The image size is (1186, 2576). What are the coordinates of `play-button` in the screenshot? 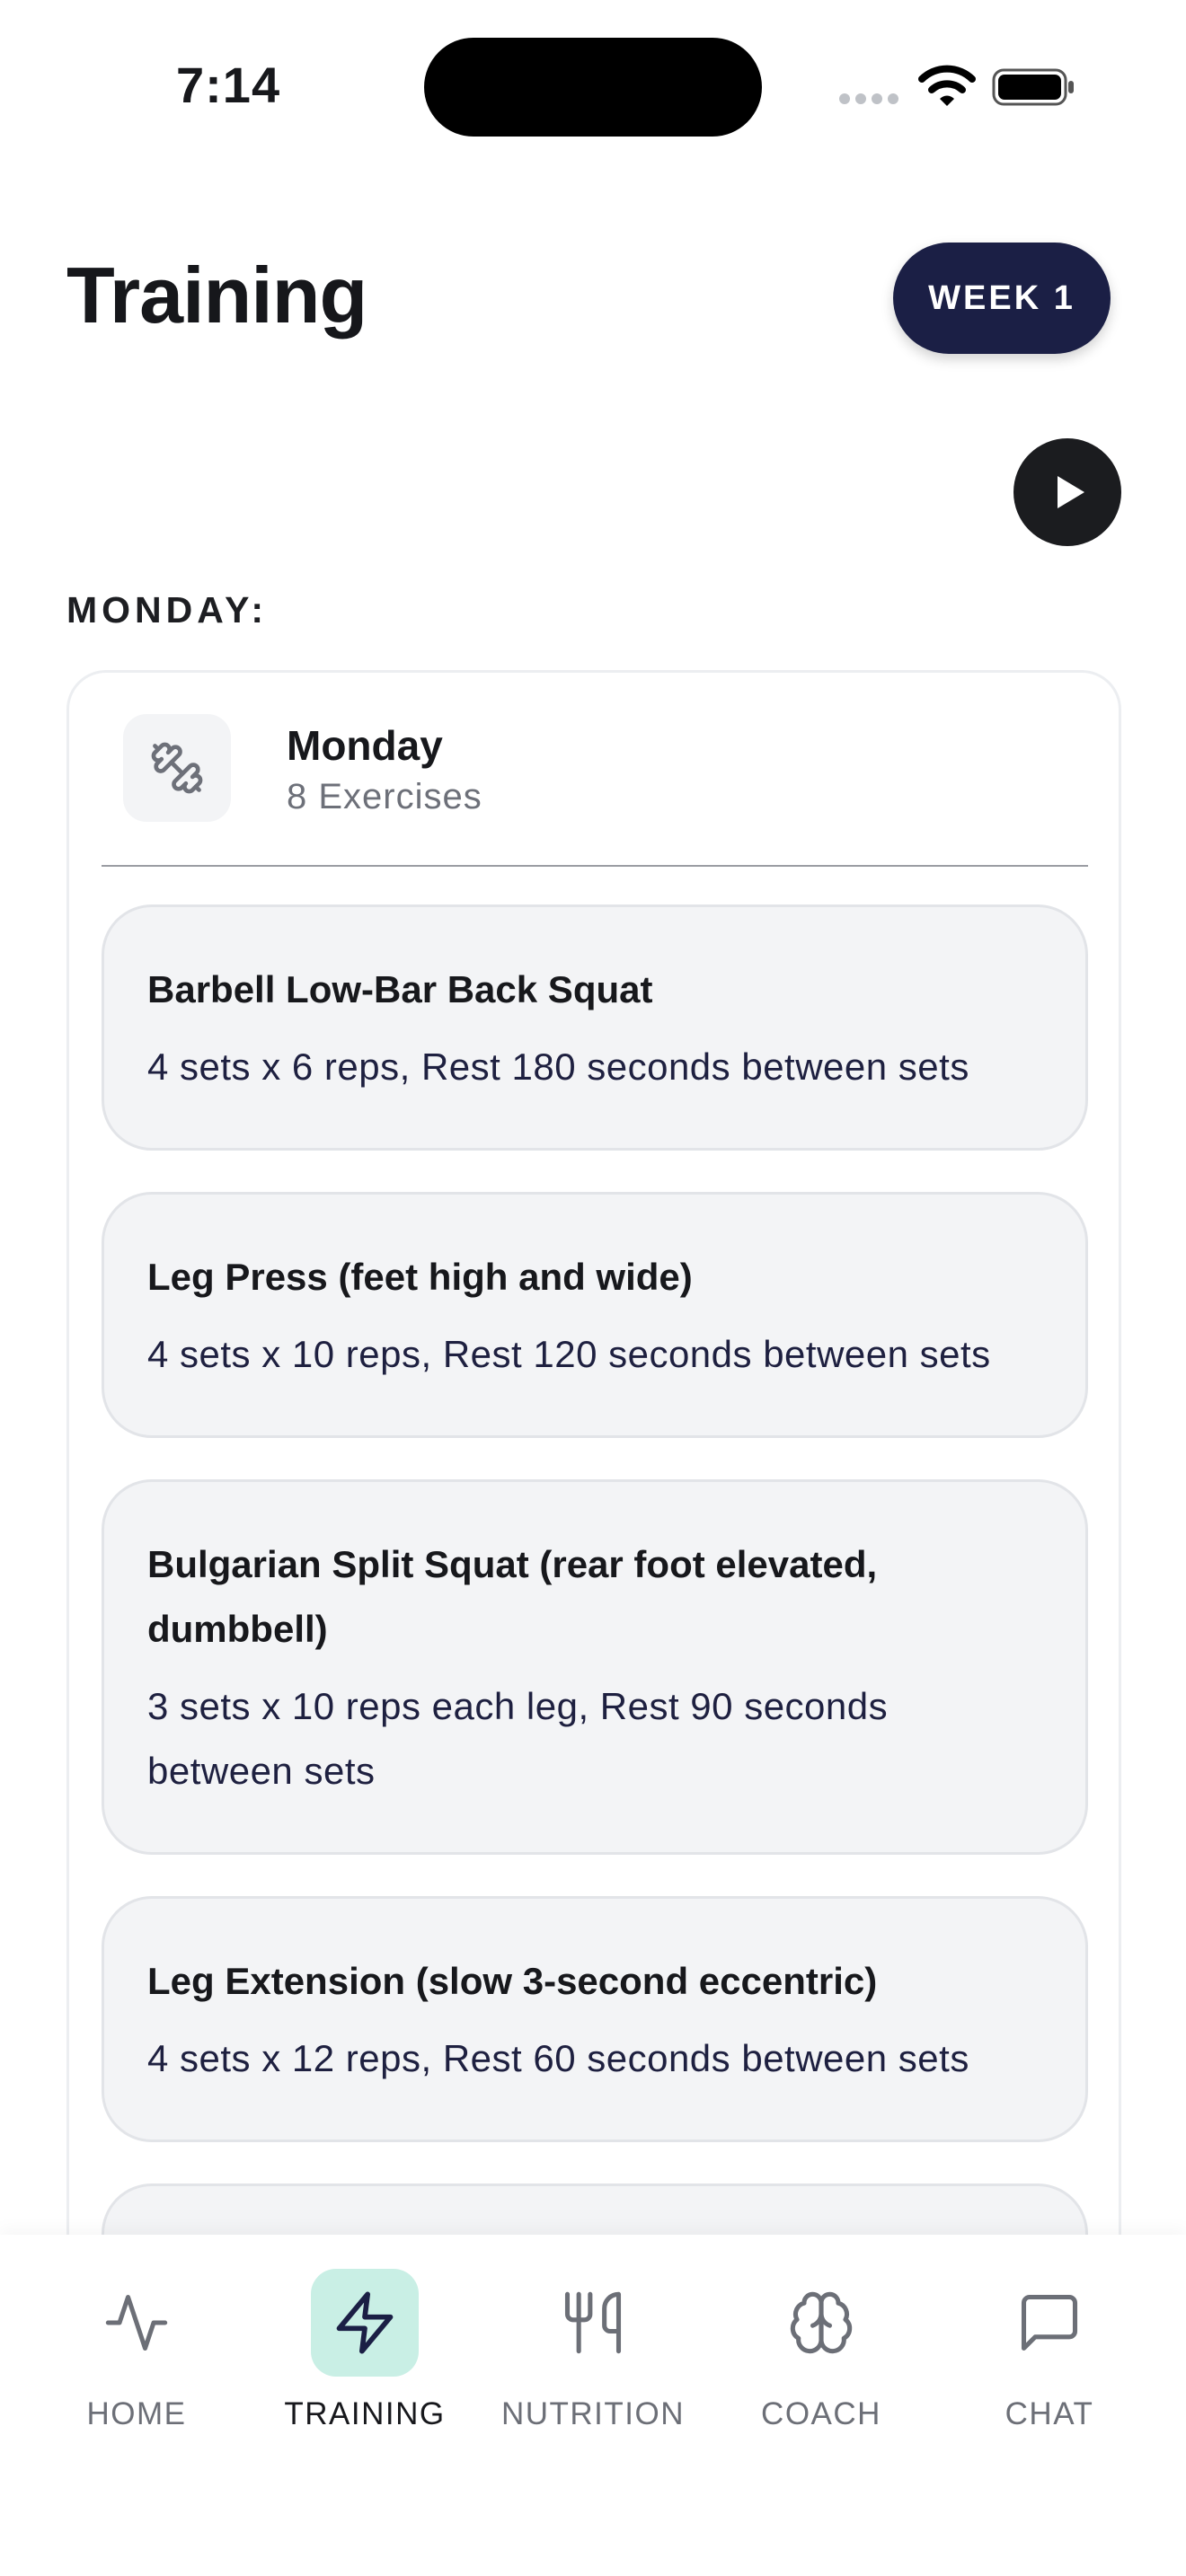 It's located at (1067, 492).